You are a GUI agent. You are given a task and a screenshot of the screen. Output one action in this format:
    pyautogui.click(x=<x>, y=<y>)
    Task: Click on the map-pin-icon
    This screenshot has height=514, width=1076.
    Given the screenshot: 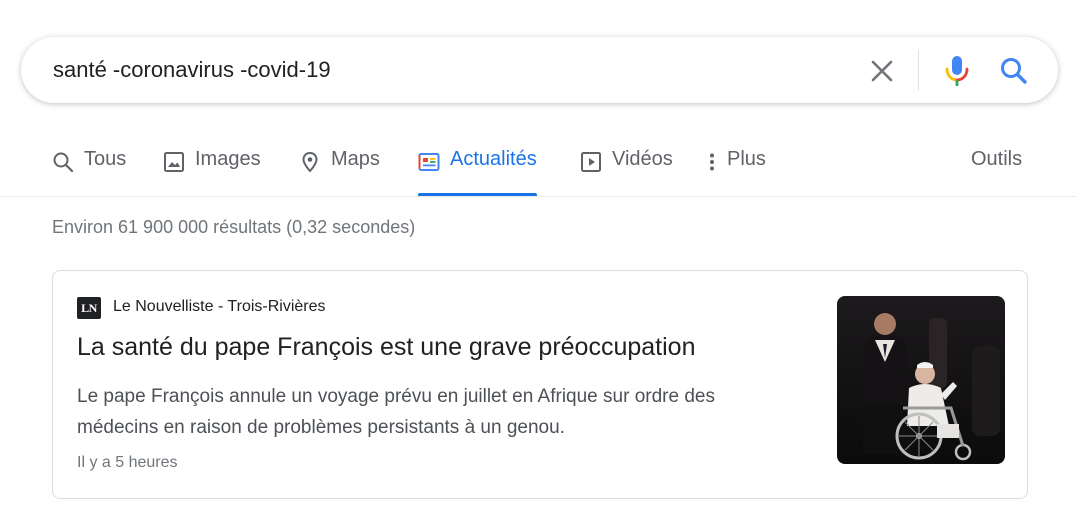 What is the action you would take?
    pyautogui.click(x=310, y=162)
    